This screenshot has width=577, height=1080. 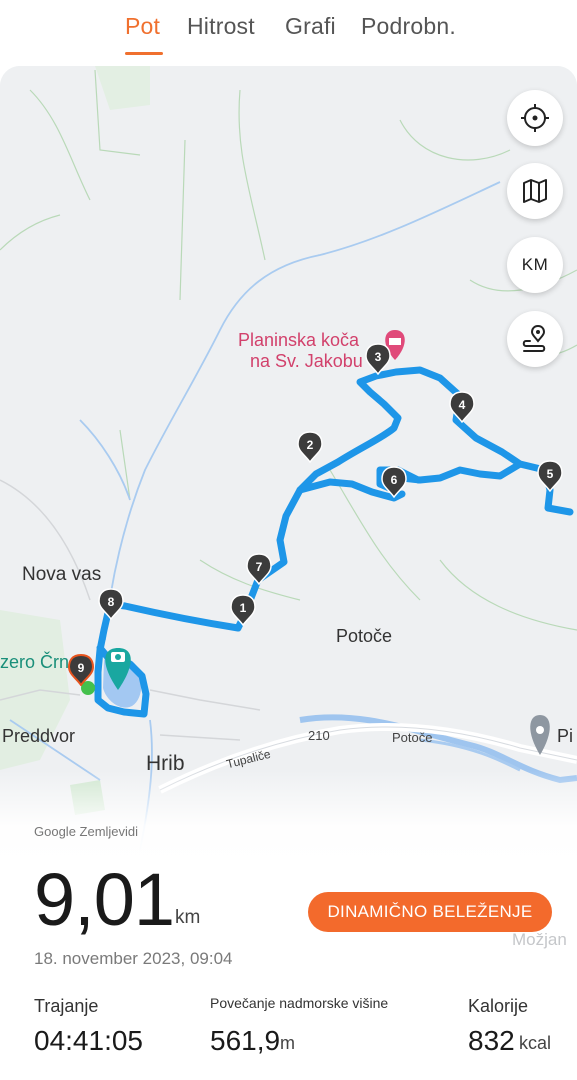 I want to click on activity-datetime: 18. november 2023, 09:04, so click(x=133, y=958).